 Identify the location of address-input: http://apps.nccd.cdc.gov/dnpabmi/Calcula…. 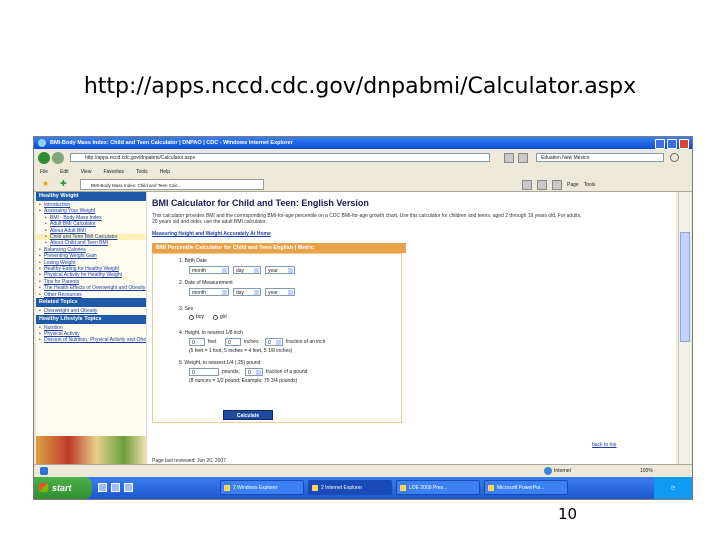
(280, 157).